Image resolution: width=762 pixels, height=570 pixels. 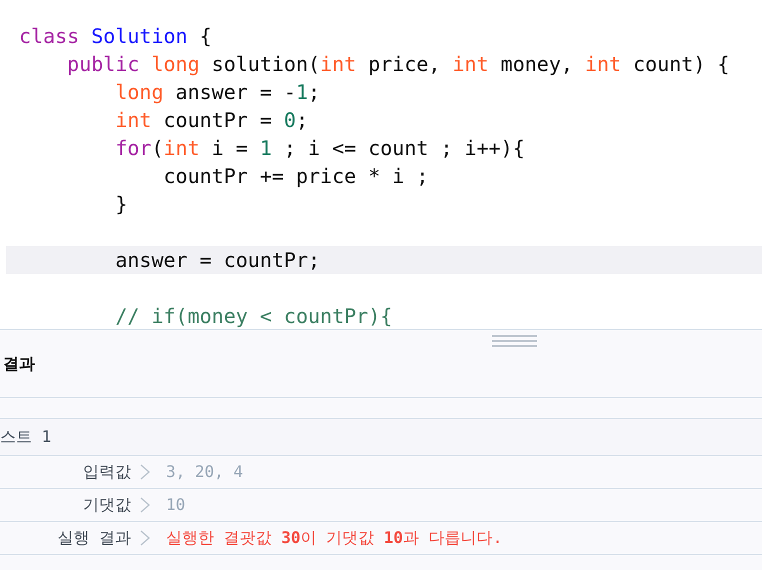 I want to click on code-line: int countPr = 0;, so click(x=211, y=120).